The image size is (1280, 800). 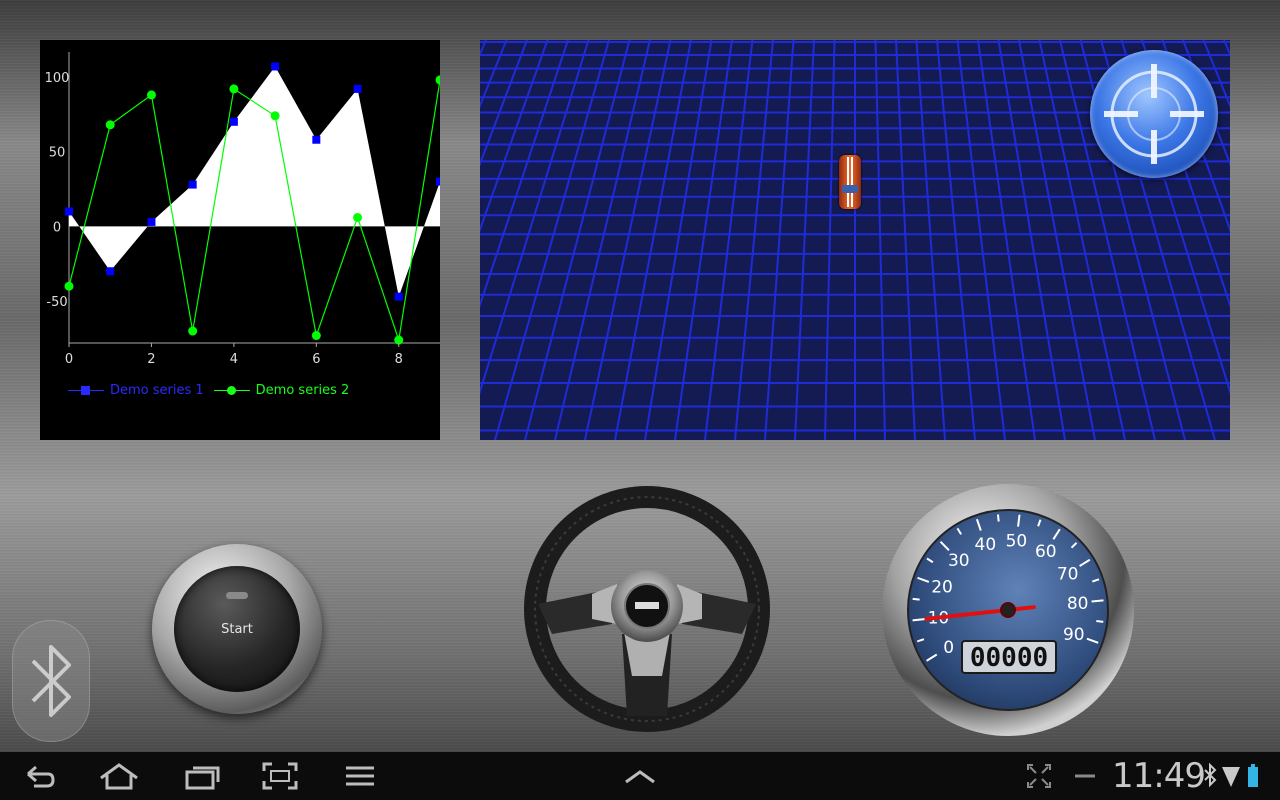 I want to click on line-chart: 0 2 4 6 8 100 50 0 -50, so click(x=242, y=209).